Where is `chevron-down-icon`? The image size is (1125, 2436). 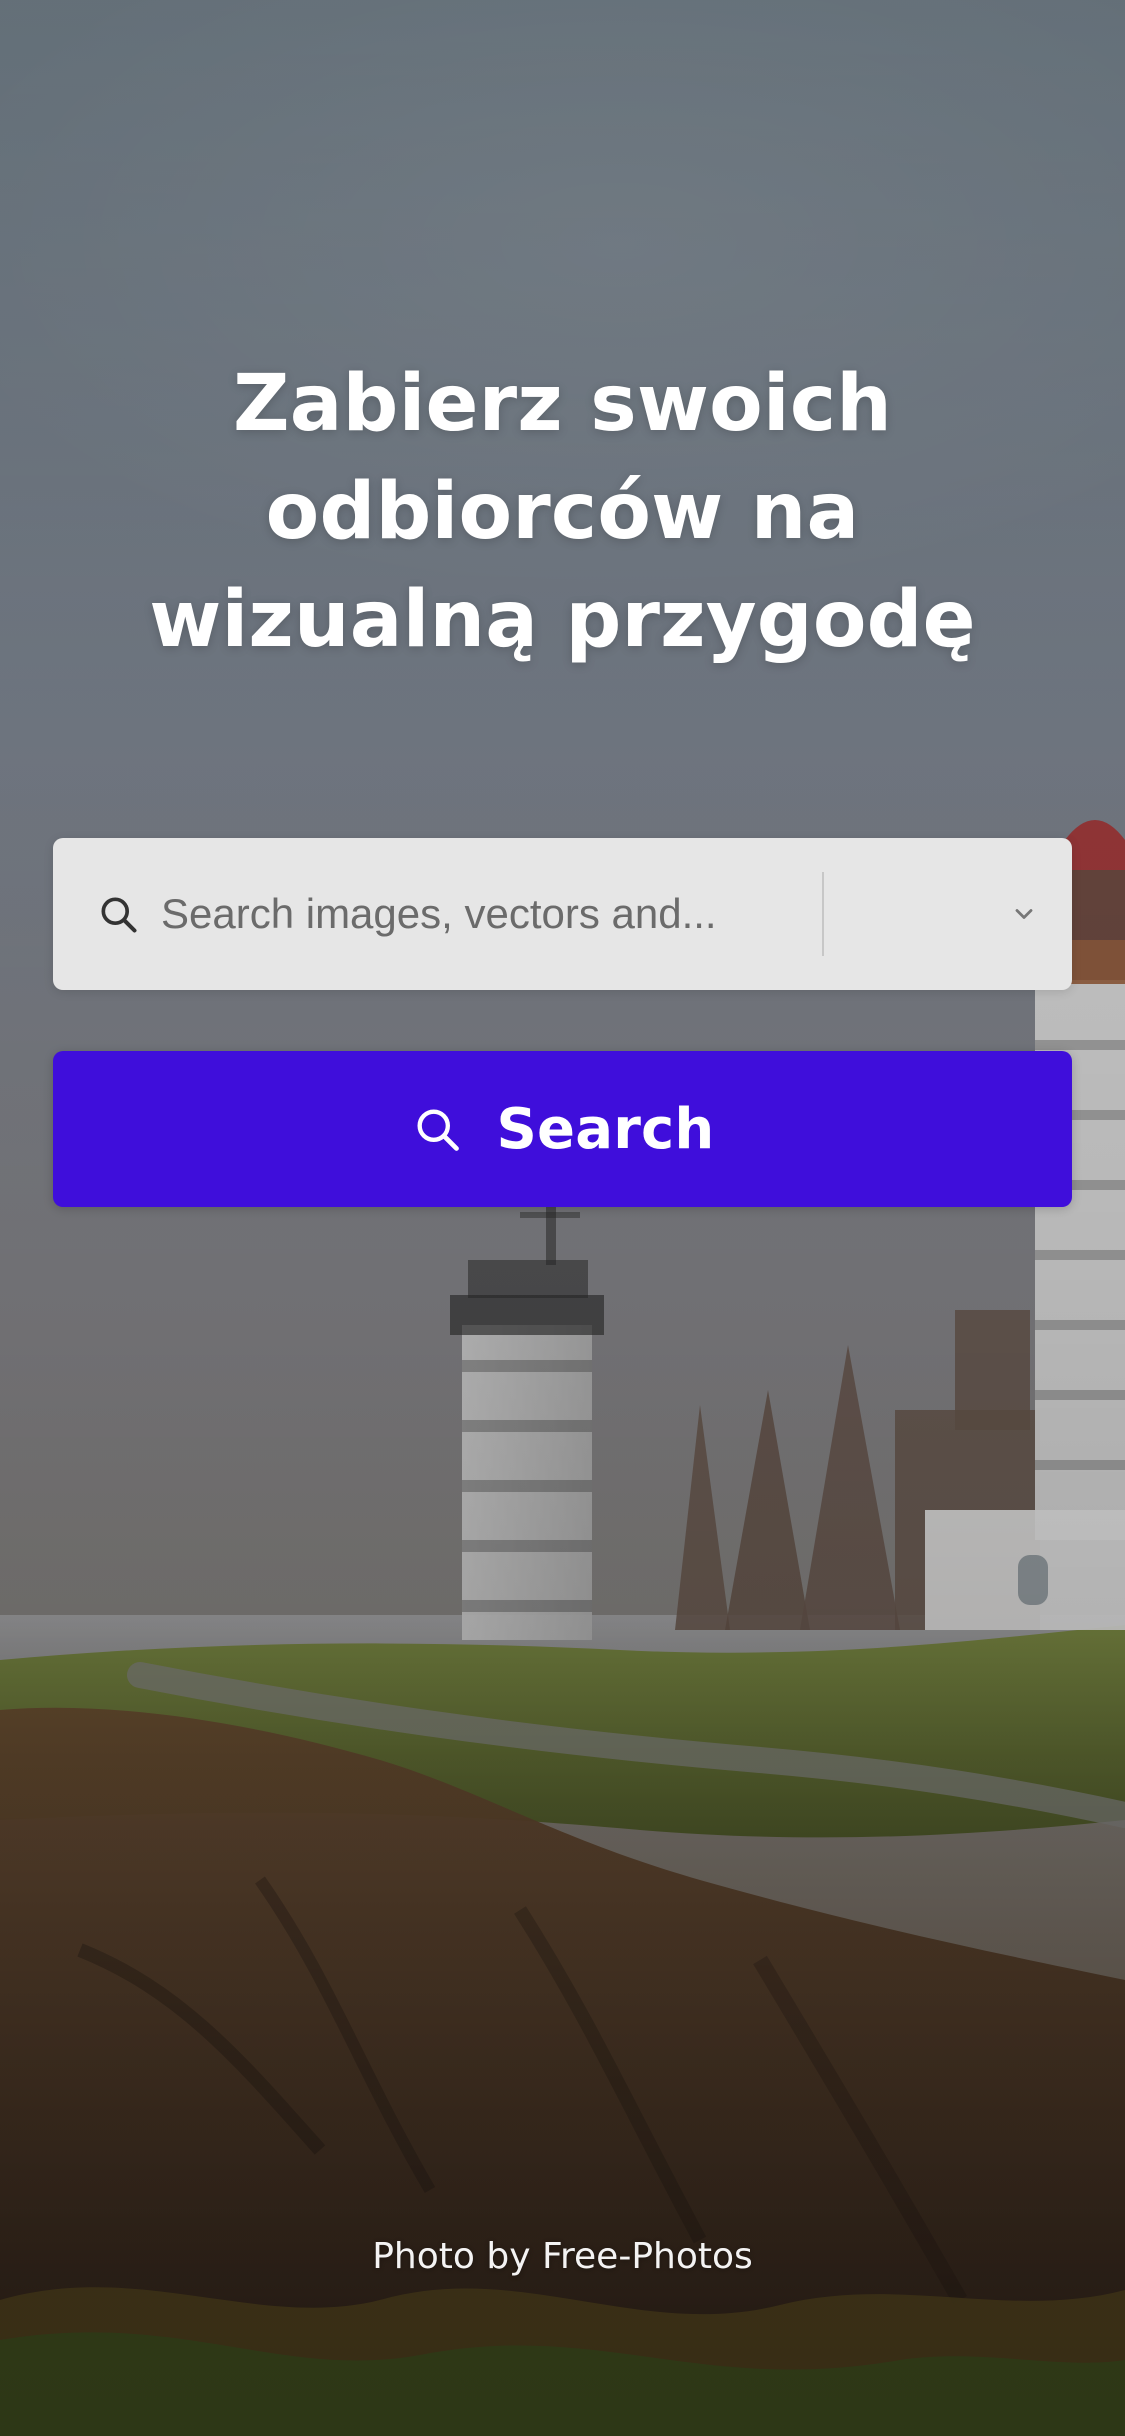 chevron-down-icon is located at coordinates (1024, 914).